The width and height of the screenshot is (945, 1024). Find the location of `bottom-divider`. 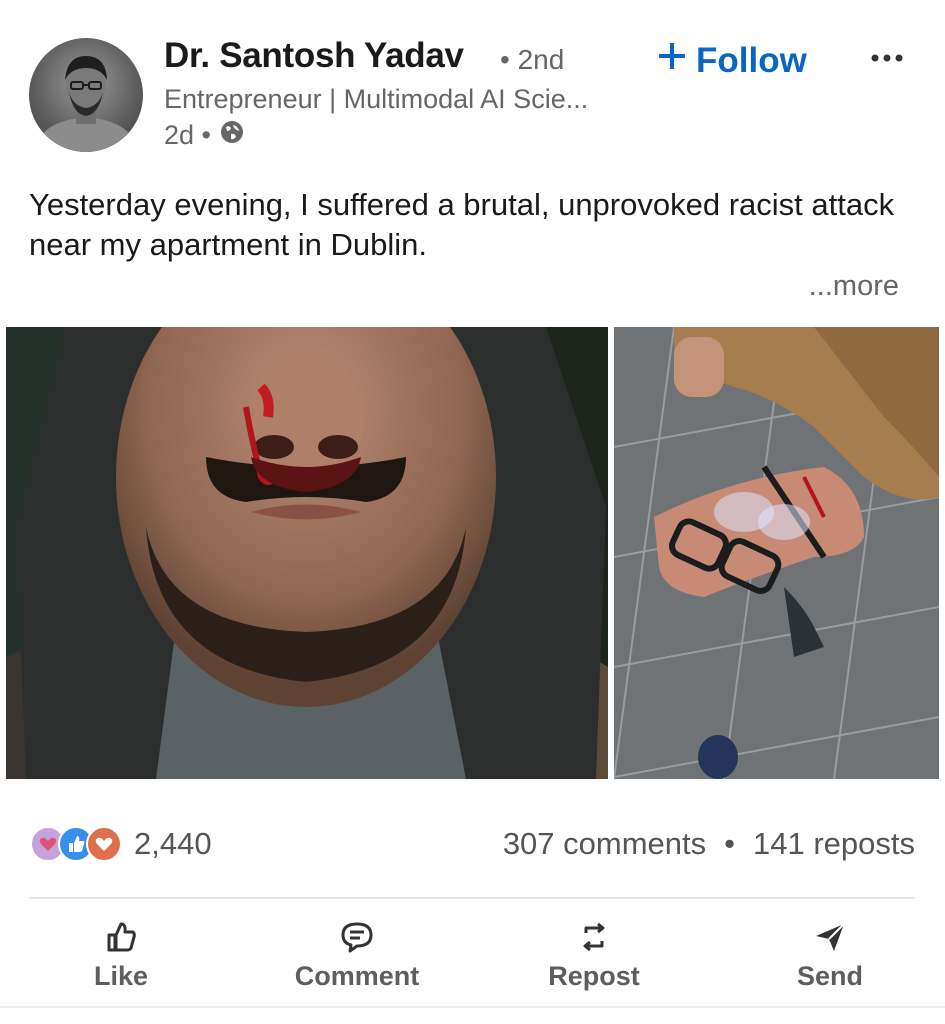

bottom-divider is located at coordinates (472, 1007).